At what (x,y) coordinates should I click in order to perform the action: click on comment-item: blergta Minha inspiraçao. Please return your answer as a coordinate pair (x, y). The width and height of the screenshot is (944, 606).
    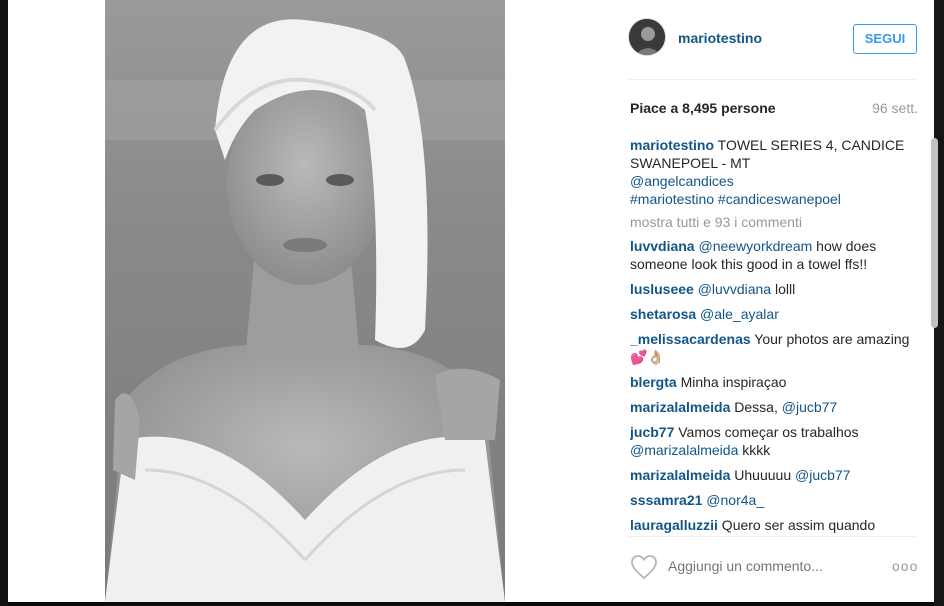
    Looking at the image, I should click on (772, 382).